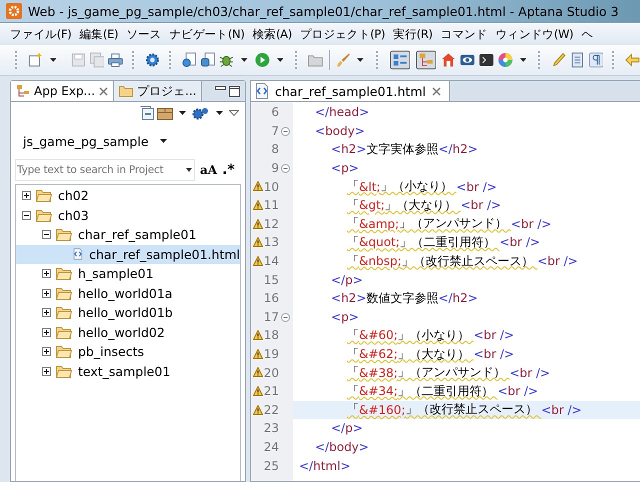 The image size is (640, 482). I want to click on tree-item: char_ref_sample01, so click(128, 234).